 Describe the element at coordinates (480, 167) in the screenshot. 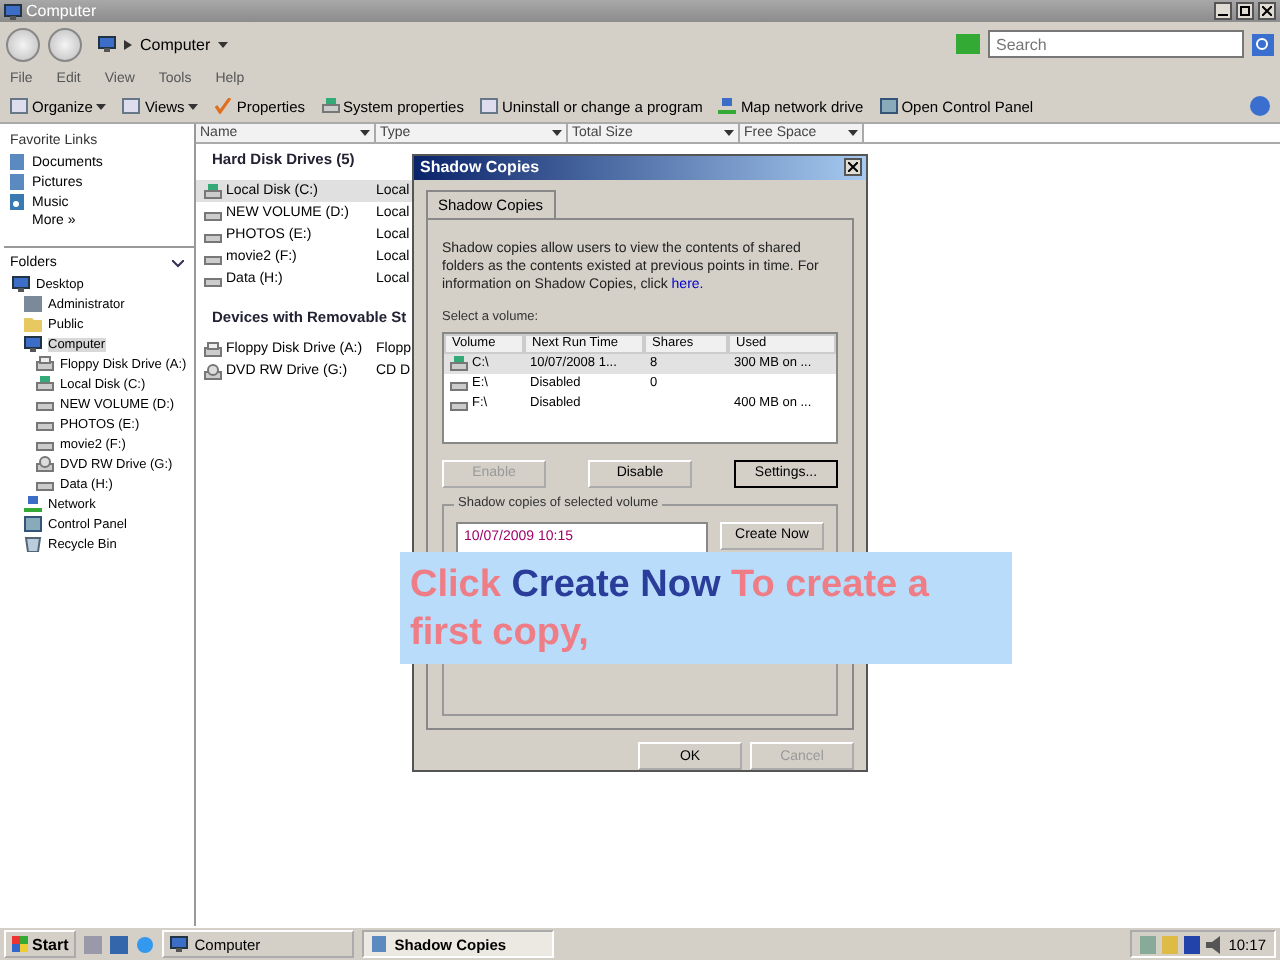

I see `dialog-title: Shadow Copies` at that location.